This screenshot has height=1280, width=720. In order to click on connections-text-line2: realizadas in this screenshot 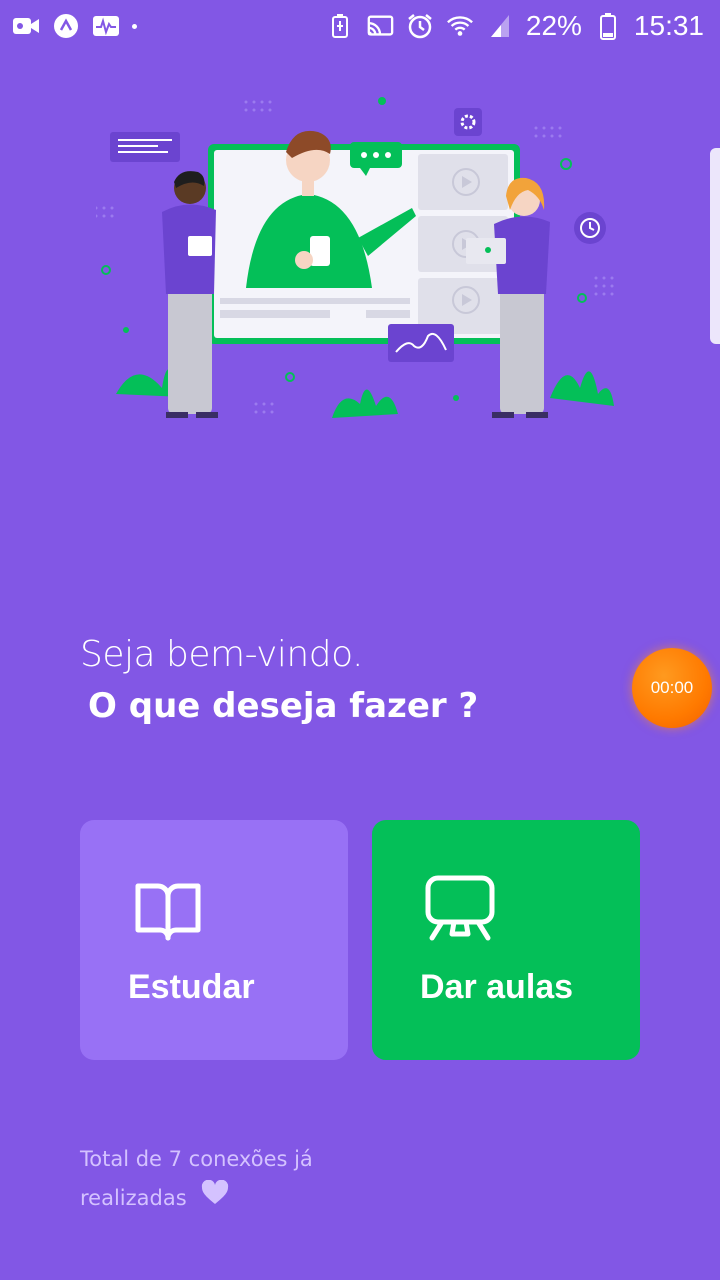, I will do `click(133, 1198)`.